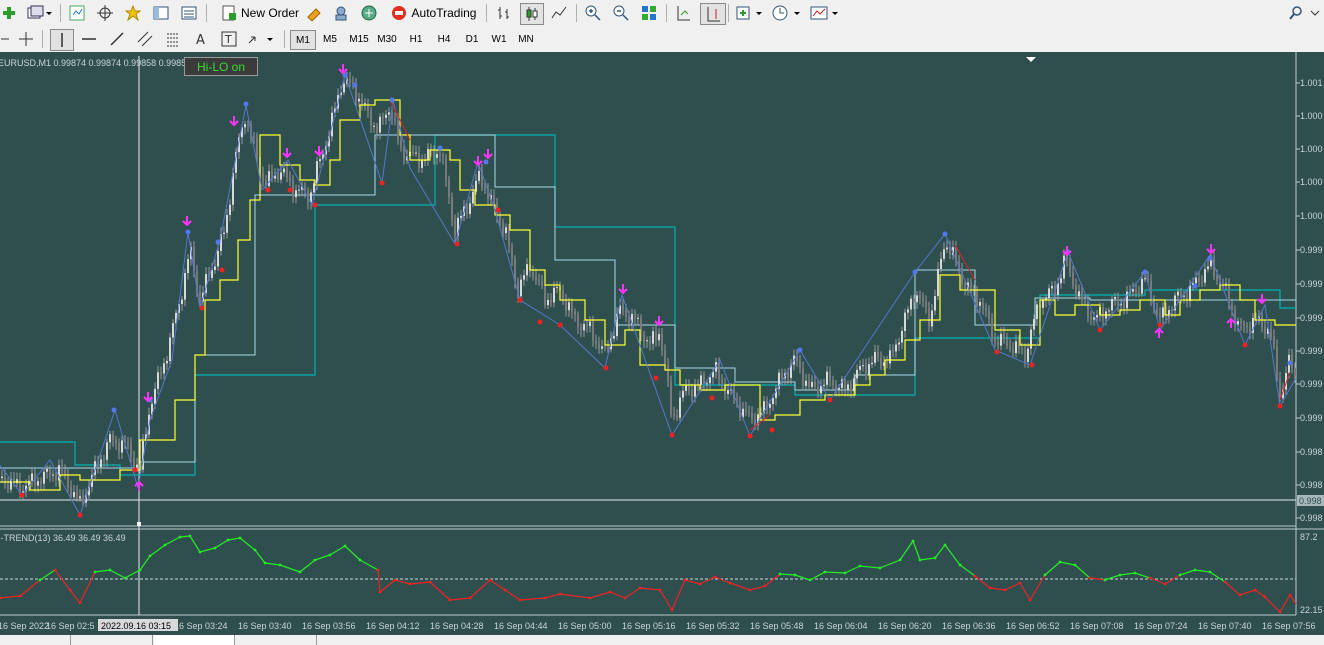 Image resolution: width=1324 pixels, height=645 pixels. Describe the element at coordinates (1296, 13) in the screenshot. I see `search-icon` at that location.